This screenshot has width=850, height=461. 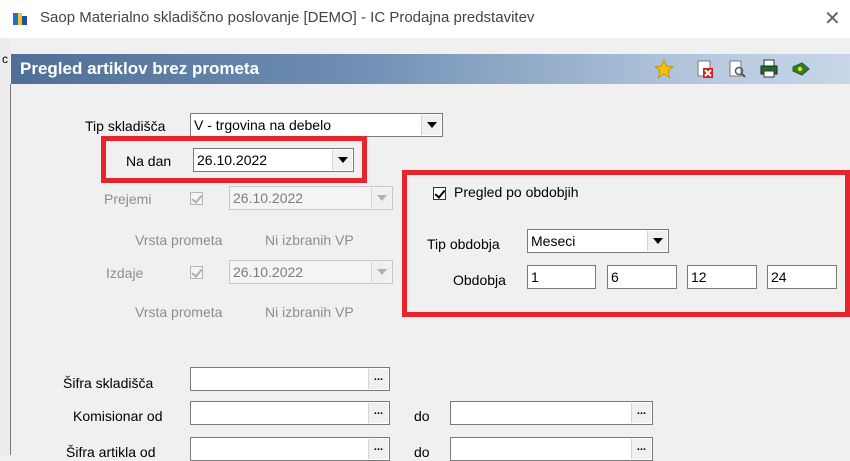 What do you see at coordinates (262, 125) in the screenshot?
I see `tip-skladisca-value: V - trgovina na debelo` at bounding box center [262, 125].